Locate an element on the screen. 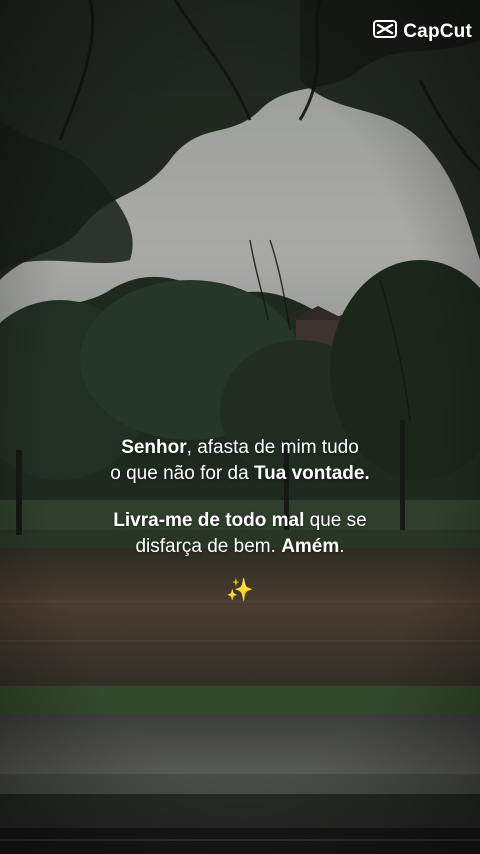 The height and width of the screenshot is (854, 480). quote-bold-text: Senhor is located at coordinates (154, 447).